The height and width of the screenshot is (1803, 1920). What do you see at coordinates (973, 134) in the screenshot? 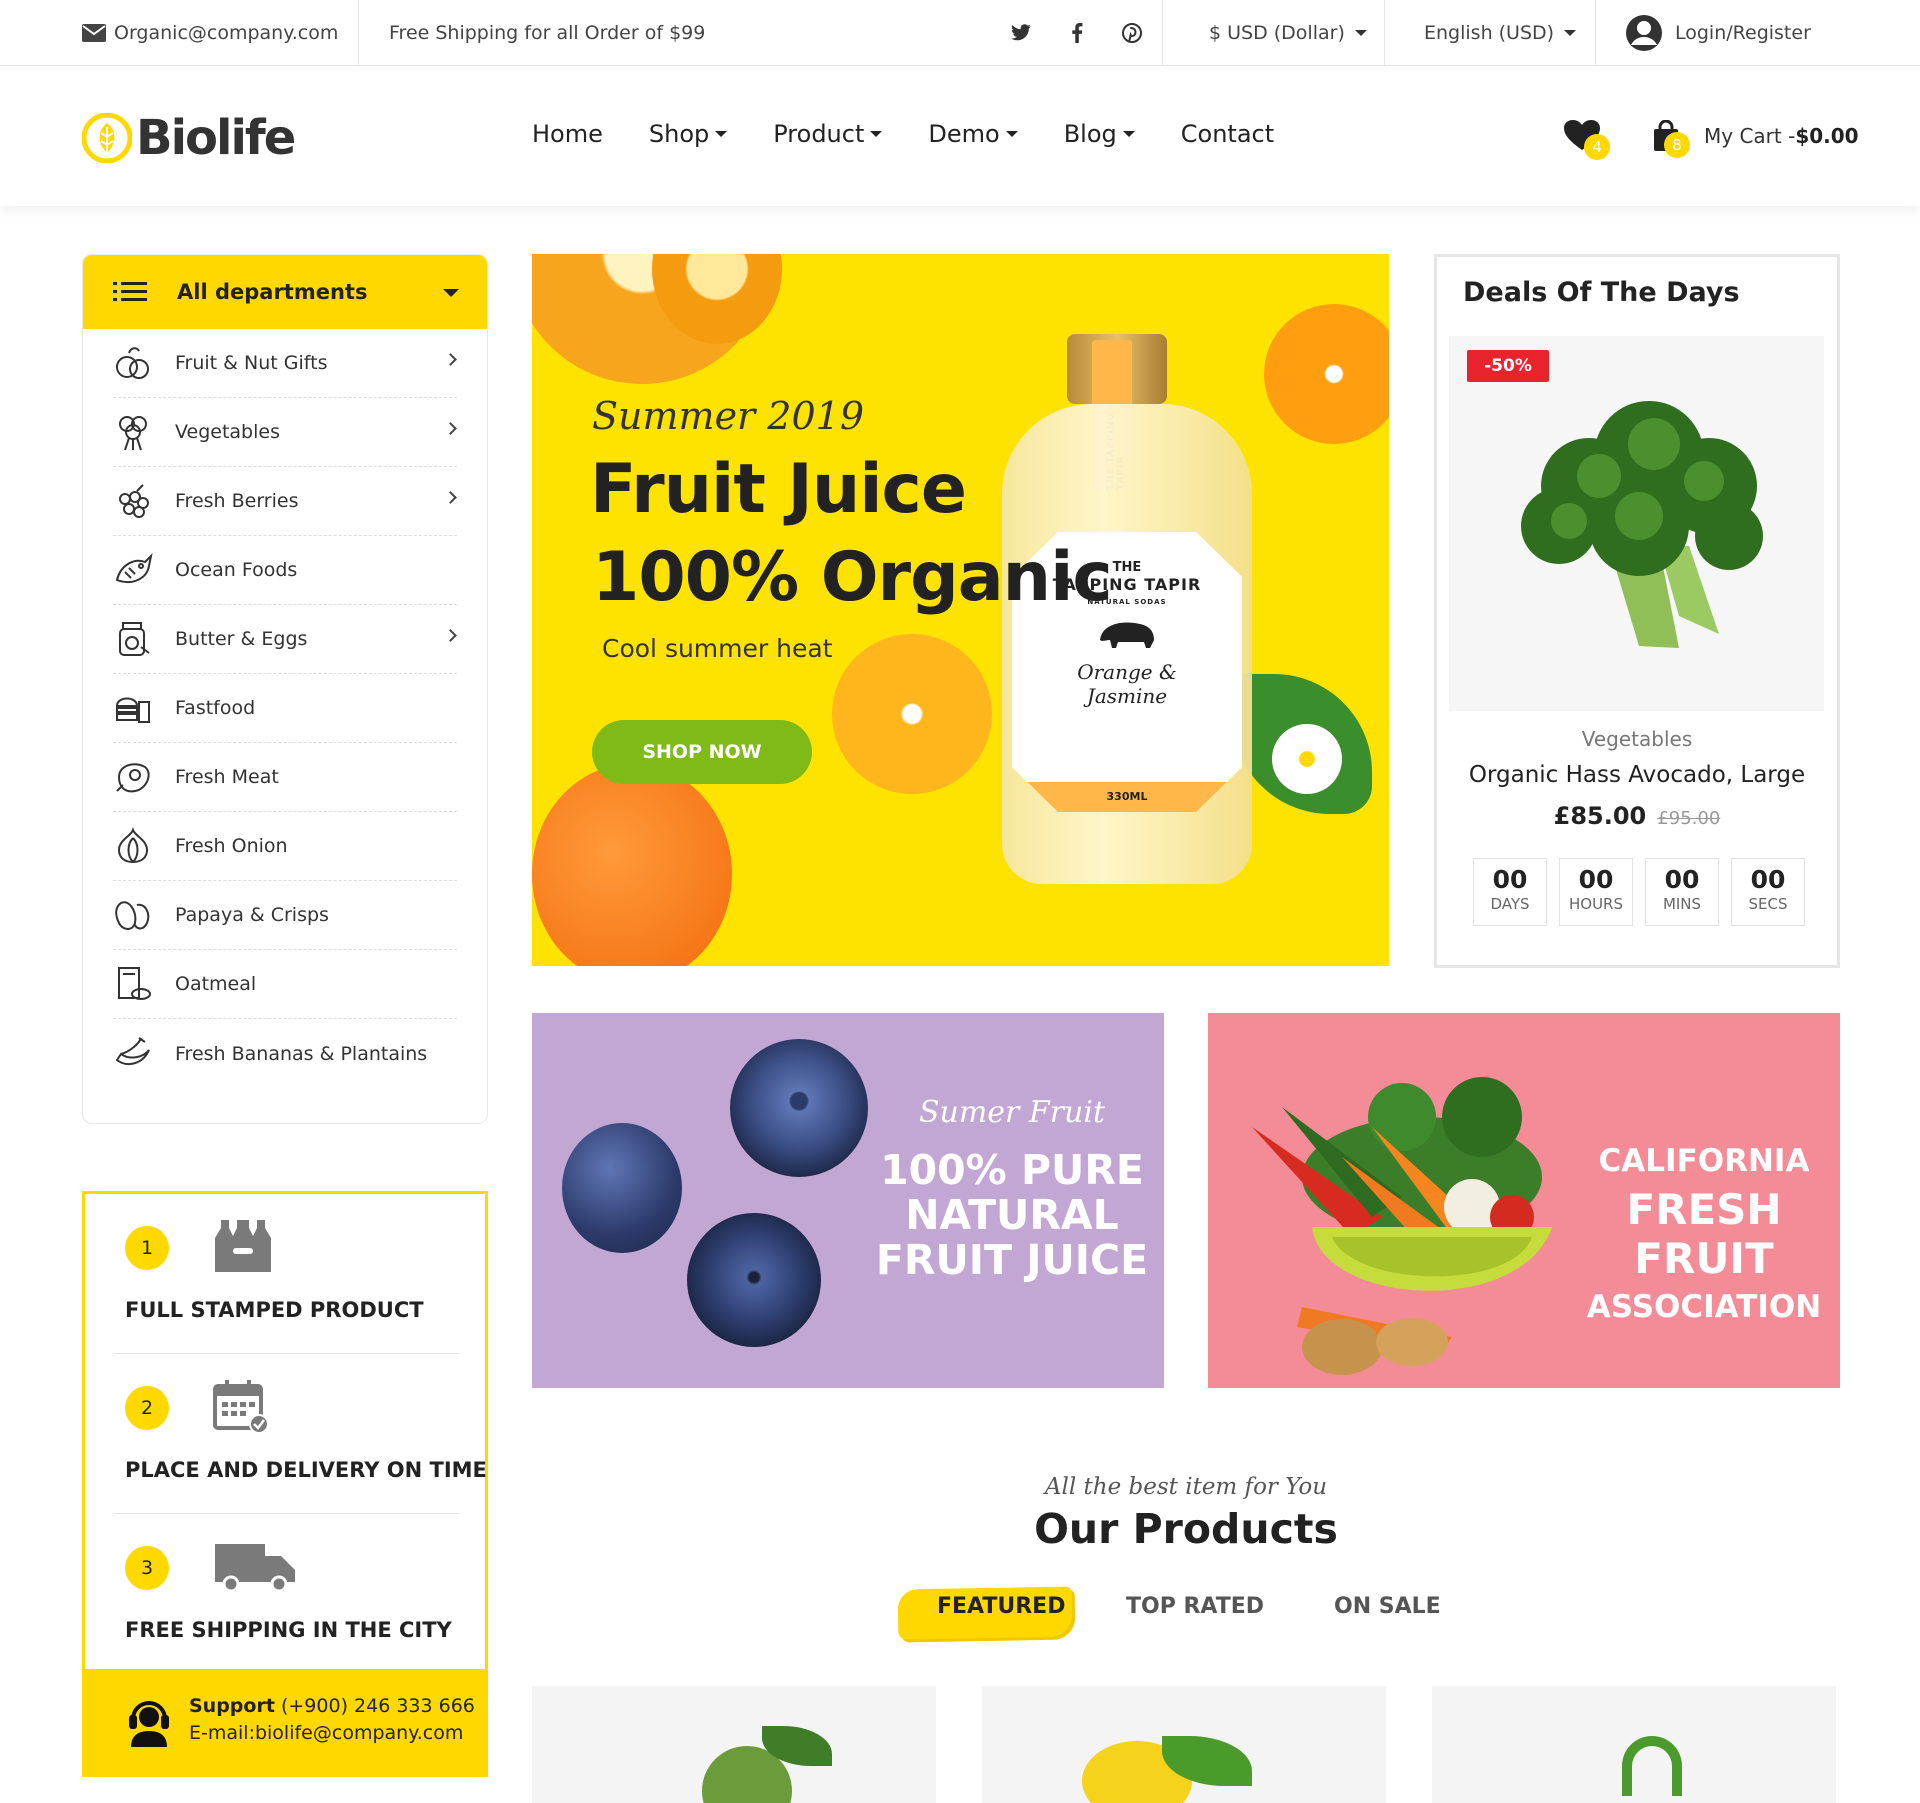
I see `nav-demo: Demo` at bounding box center [973, 134].